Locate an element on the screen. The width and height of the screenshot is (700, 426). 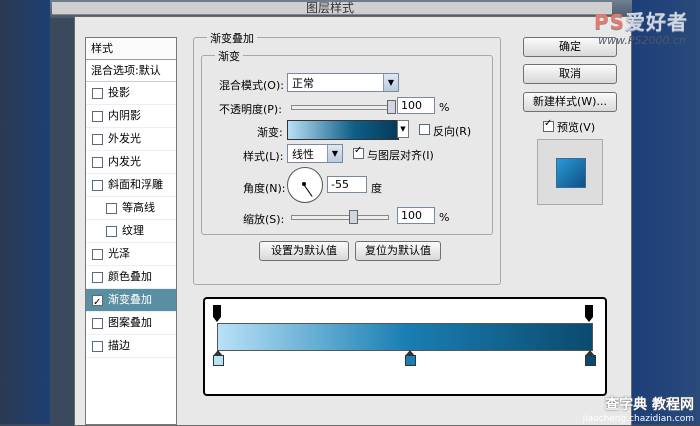
canvas-left is located at coordinates (25, 212).